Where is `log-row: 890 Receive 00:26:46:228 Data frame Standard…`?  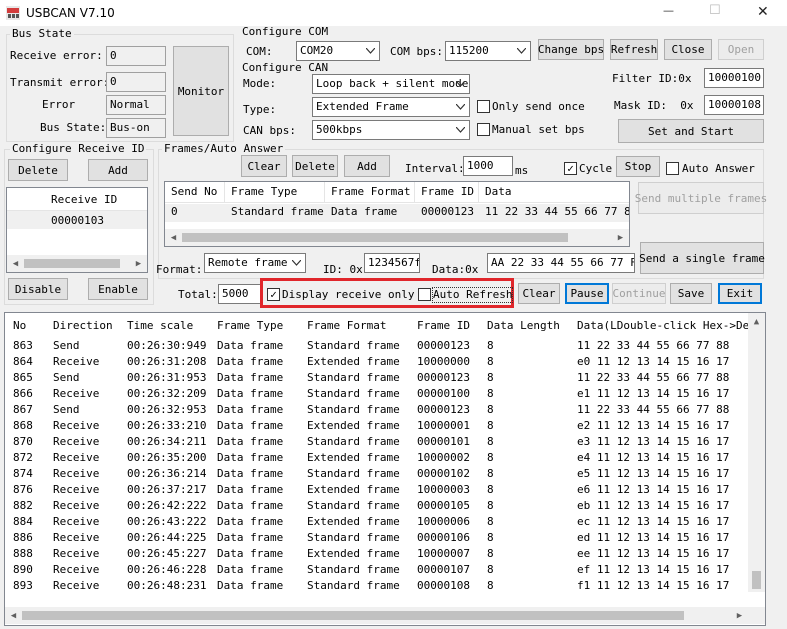
log-row: 890 Receive 00:26:46:228 Data frame Standard… is located at coordinates (376, 570).